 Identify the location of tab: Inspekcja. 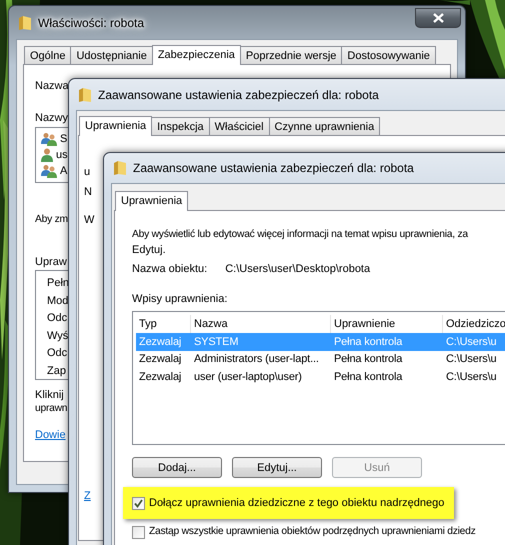
(180, 126).